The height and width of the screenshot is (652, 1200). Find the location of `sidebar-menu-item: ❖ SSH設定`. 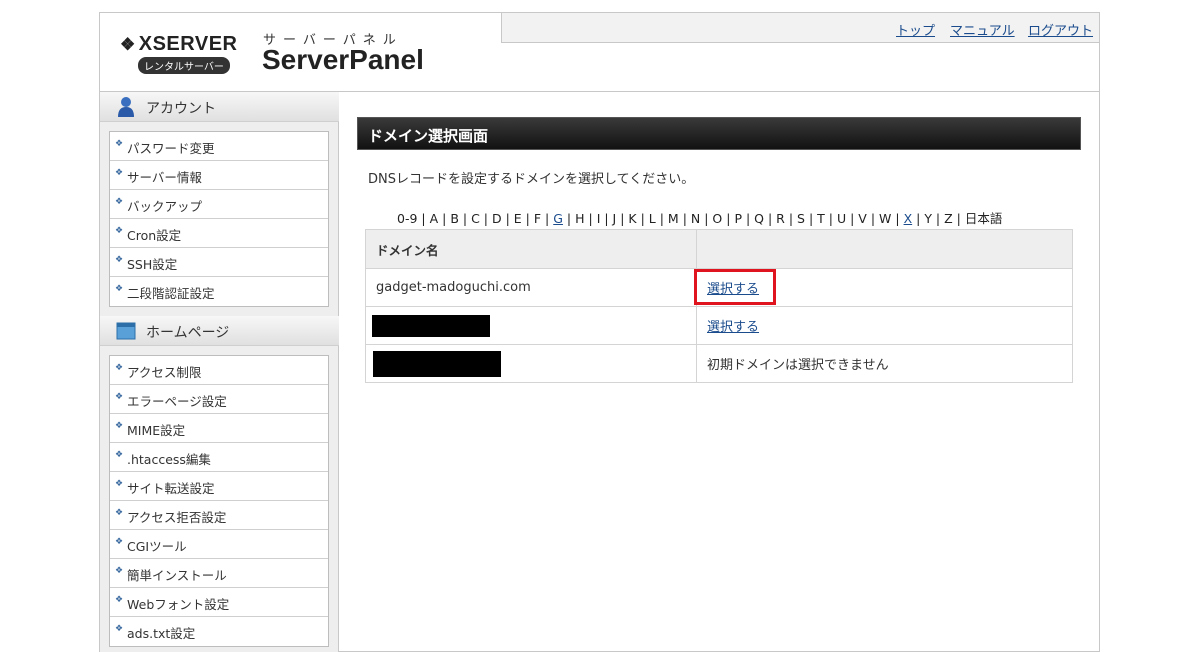

sidebar-menu-item: ❖ SSH設定 is located at coordinates (219, 262).